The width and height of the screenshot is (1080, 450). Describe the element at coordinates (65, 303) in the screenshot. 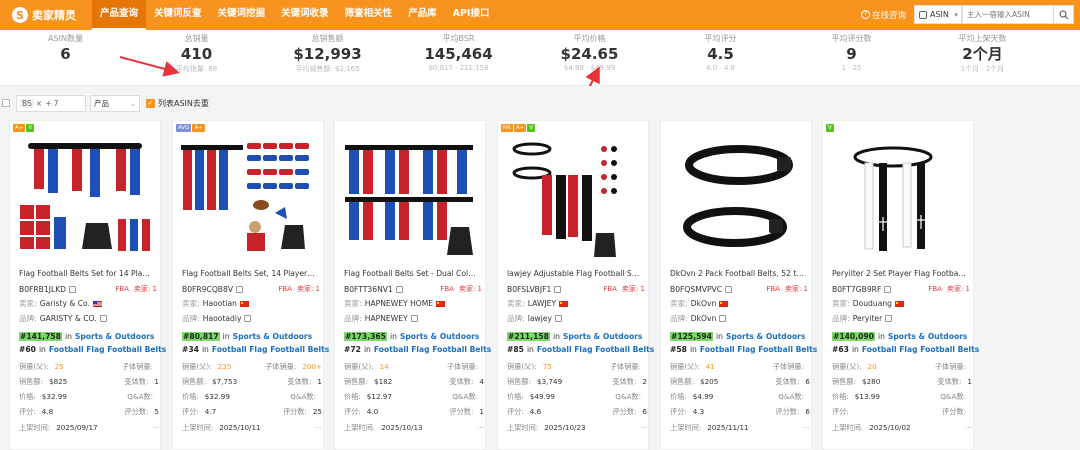

I see `seller-name: Garisty & Co.` at that location.